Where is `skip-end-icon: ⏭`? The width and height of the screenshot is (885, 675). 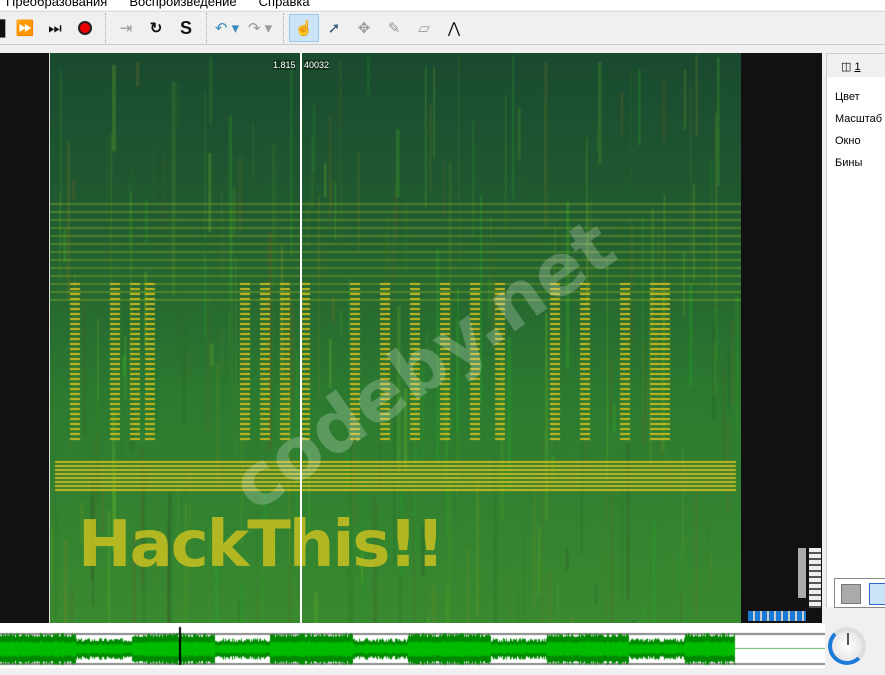 skip-end-icon: ⏭ is located at coordinates (55, 28).